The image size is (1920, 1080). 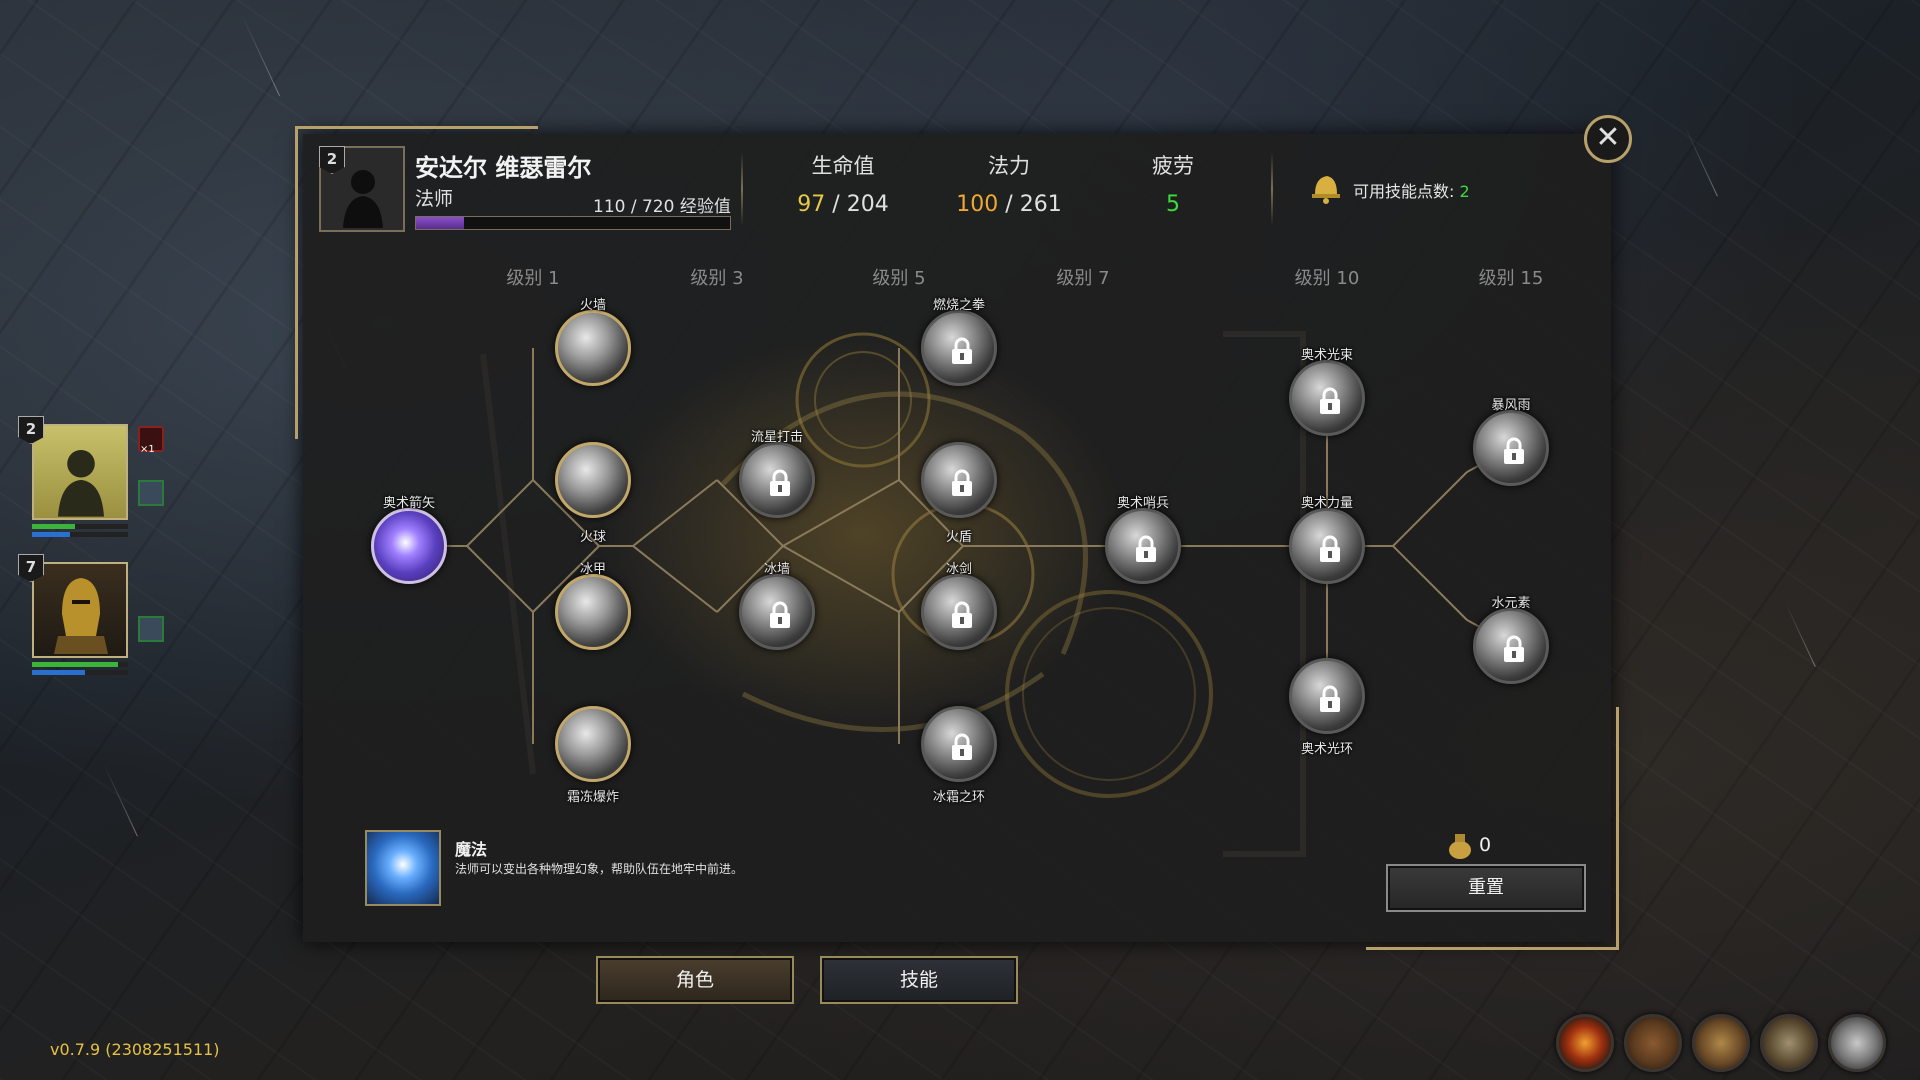 I want to click on status-stack-count: ×1, so click(x=147, y=449).